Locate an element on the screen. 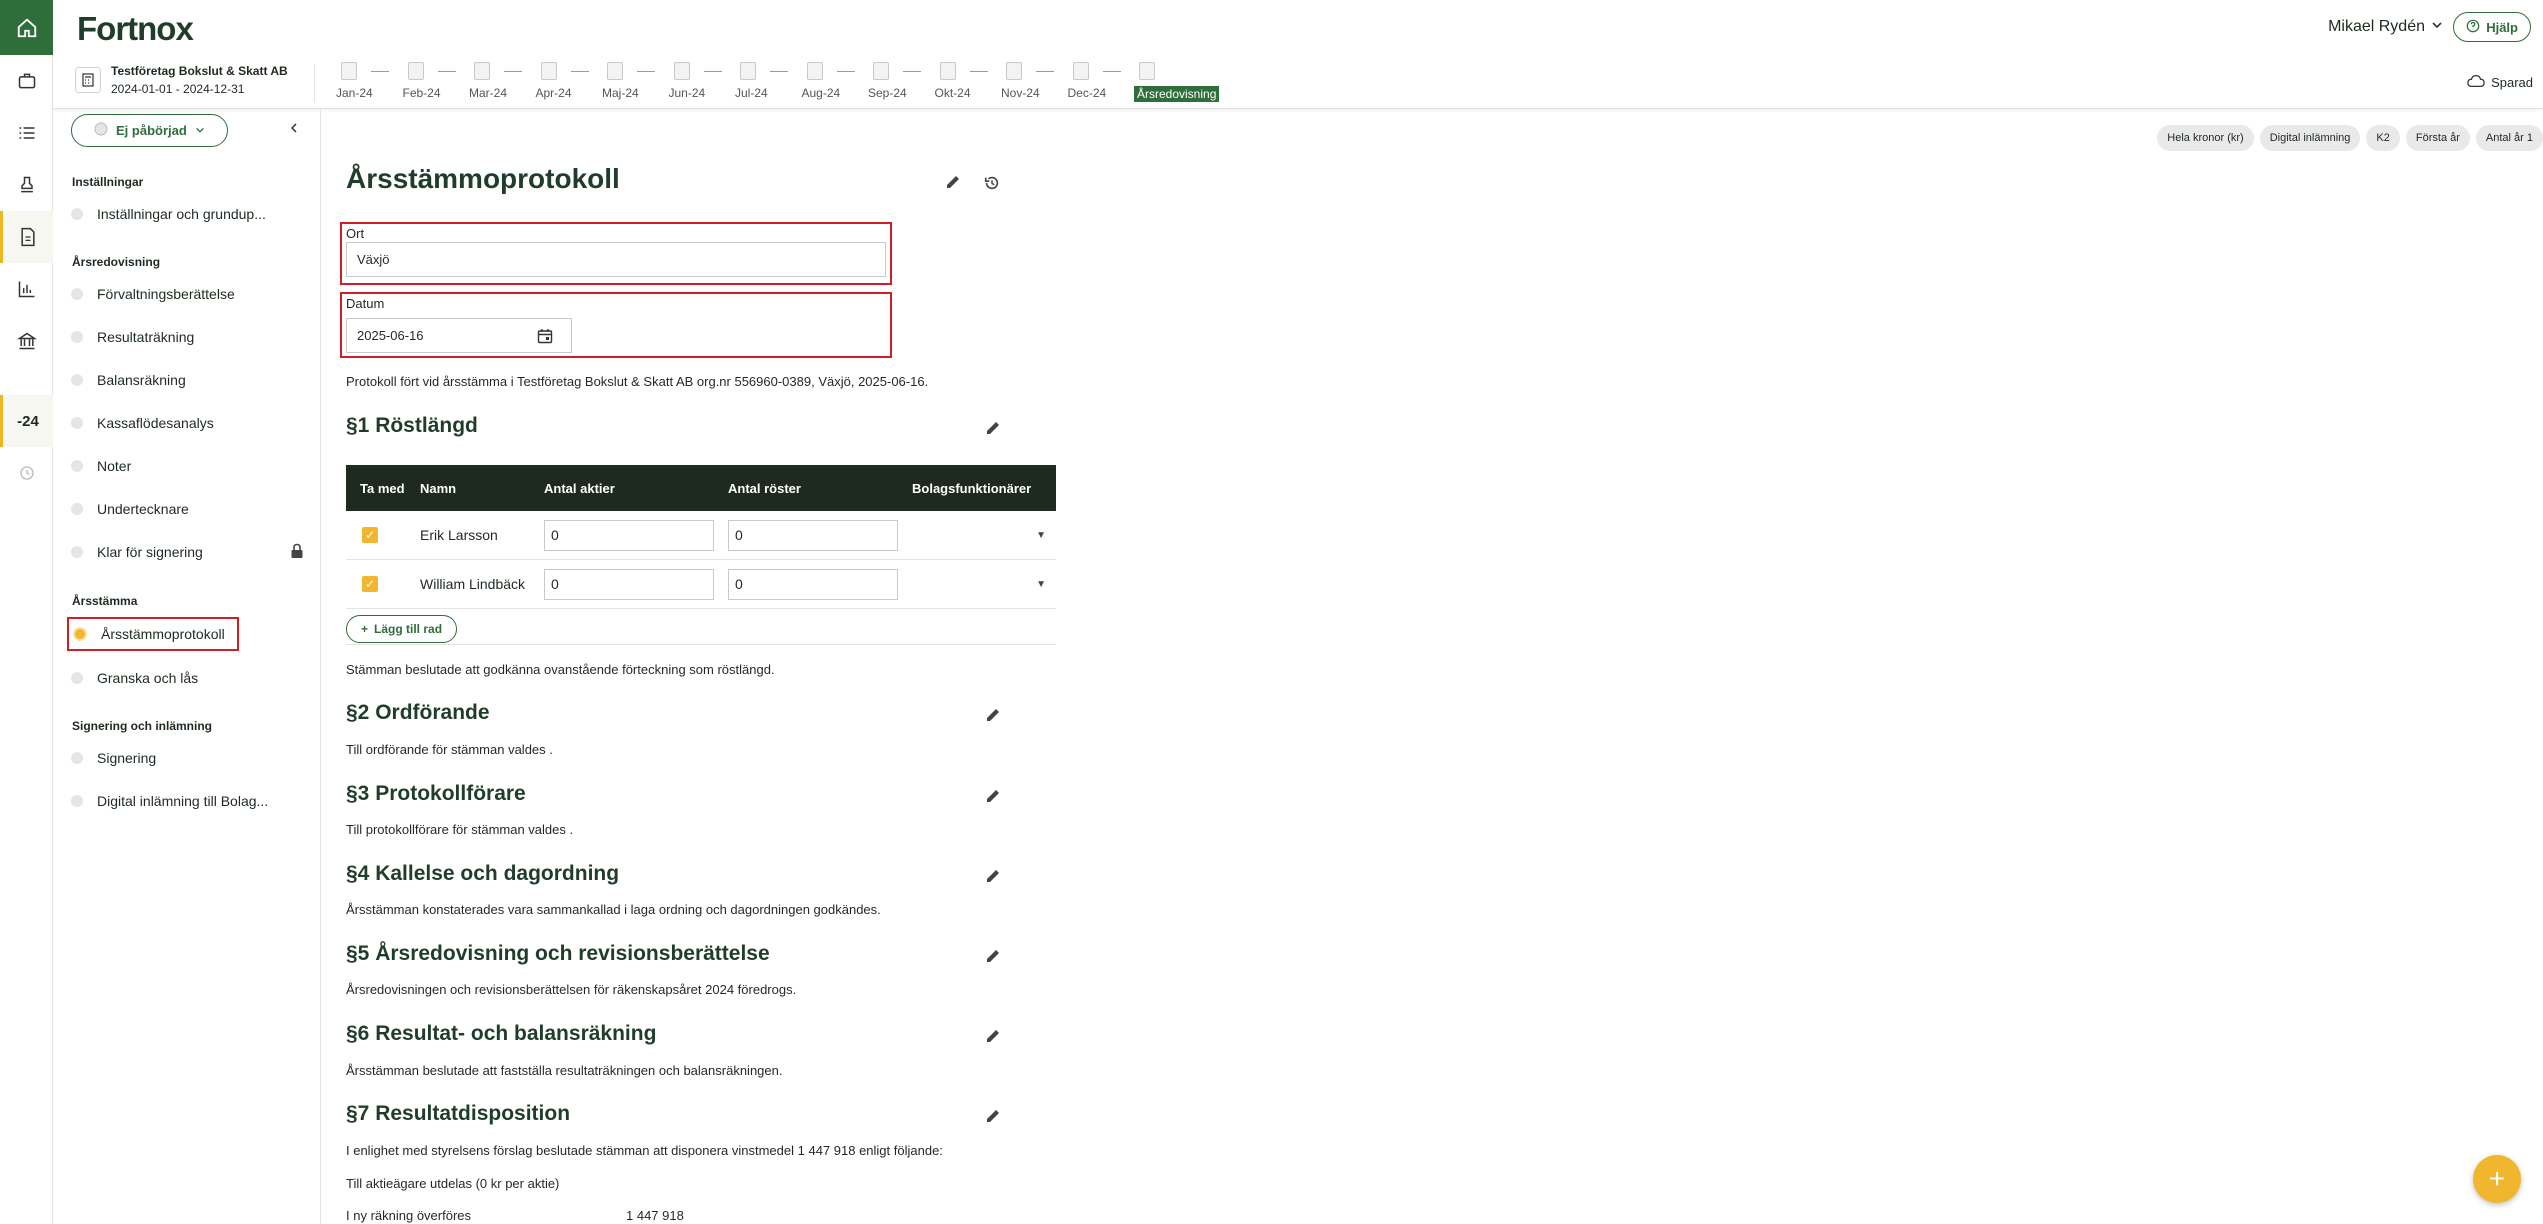  sidebar-item-label: Signering is located at coordinates (127, 758).